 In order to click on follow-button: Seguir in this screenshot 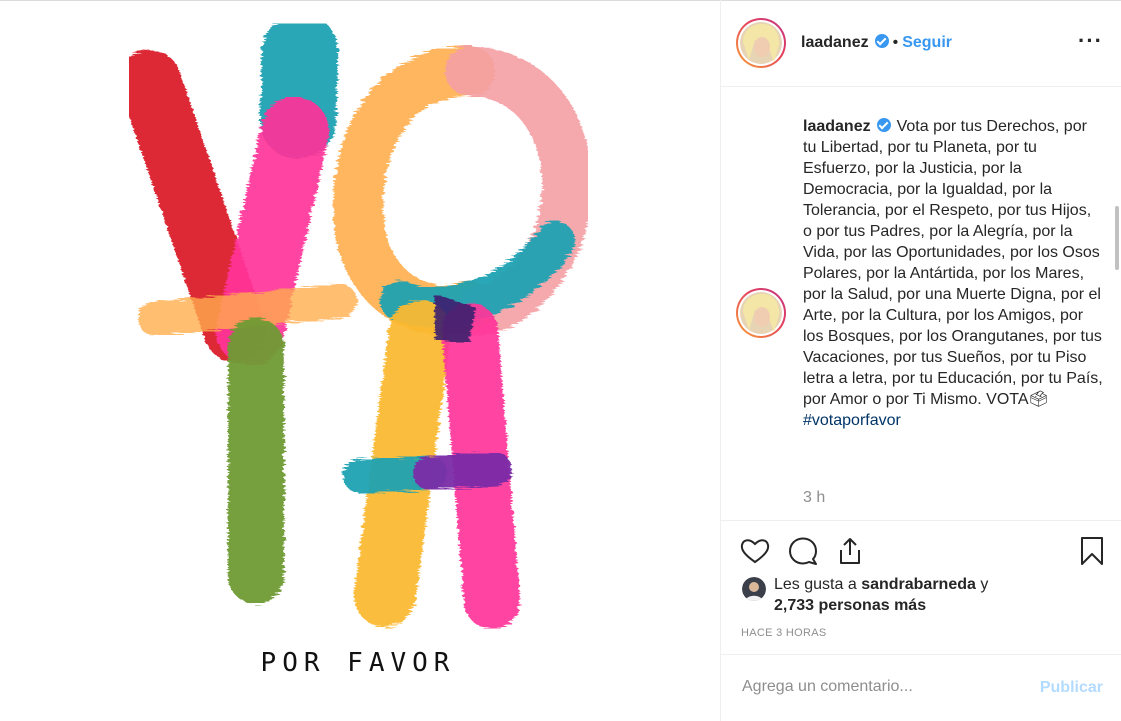, I will do `click(927, 42)`.